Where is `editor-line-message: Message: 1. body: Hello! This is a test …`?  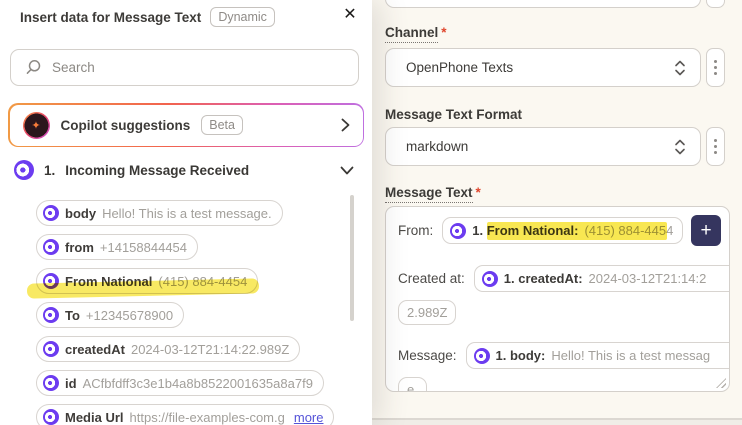 editor-line-message: Message: 1. body: Hello! This is a test … is located at coordinates (563, 355).